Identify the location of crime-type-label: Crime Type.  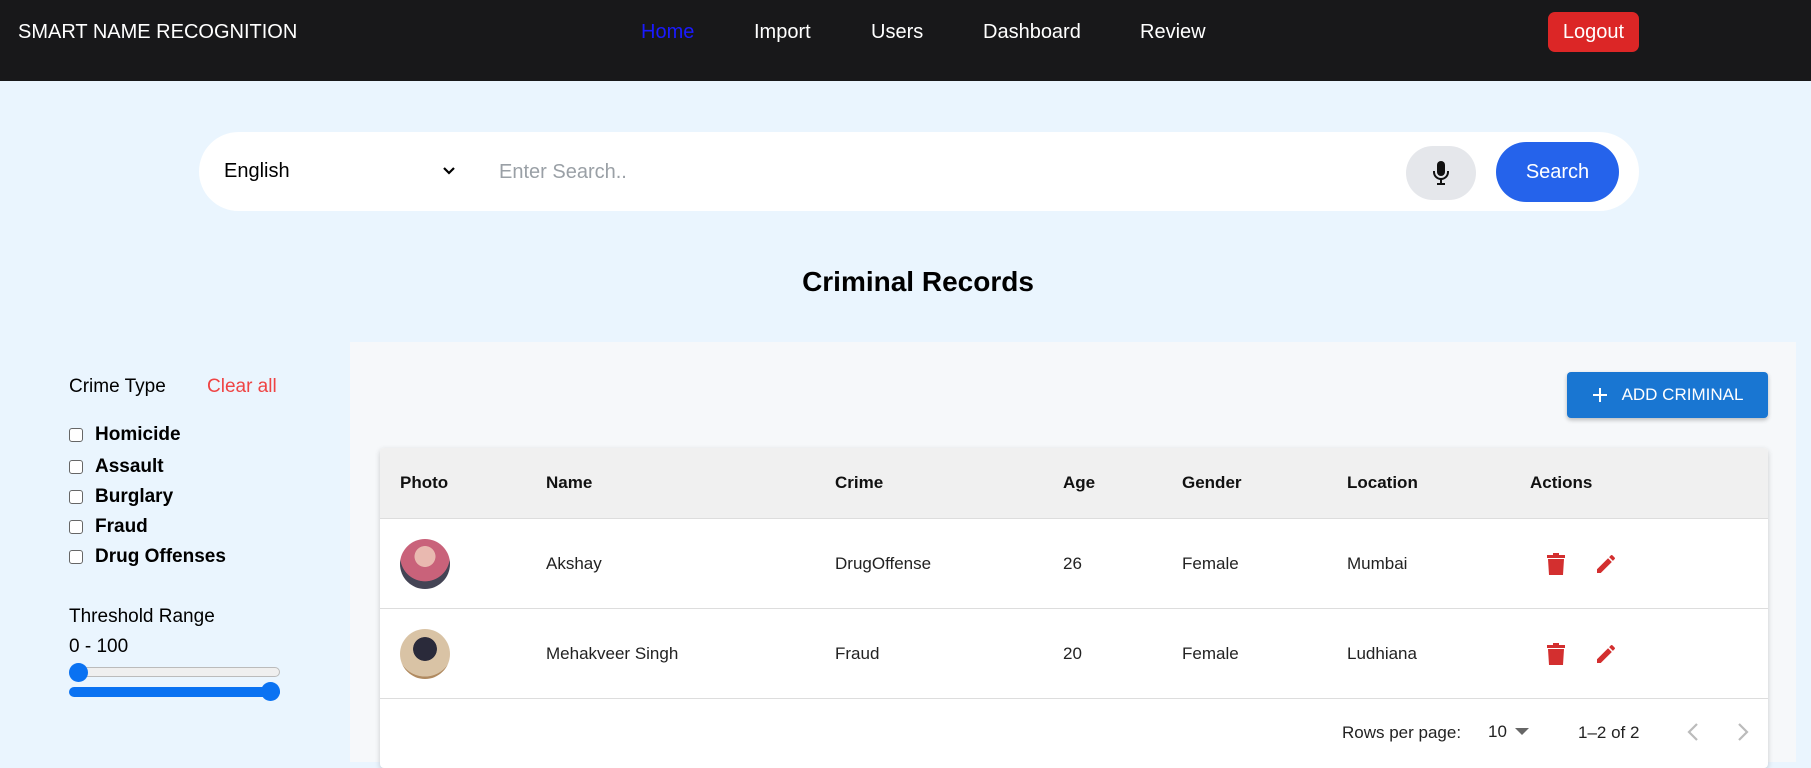
(117, 386).